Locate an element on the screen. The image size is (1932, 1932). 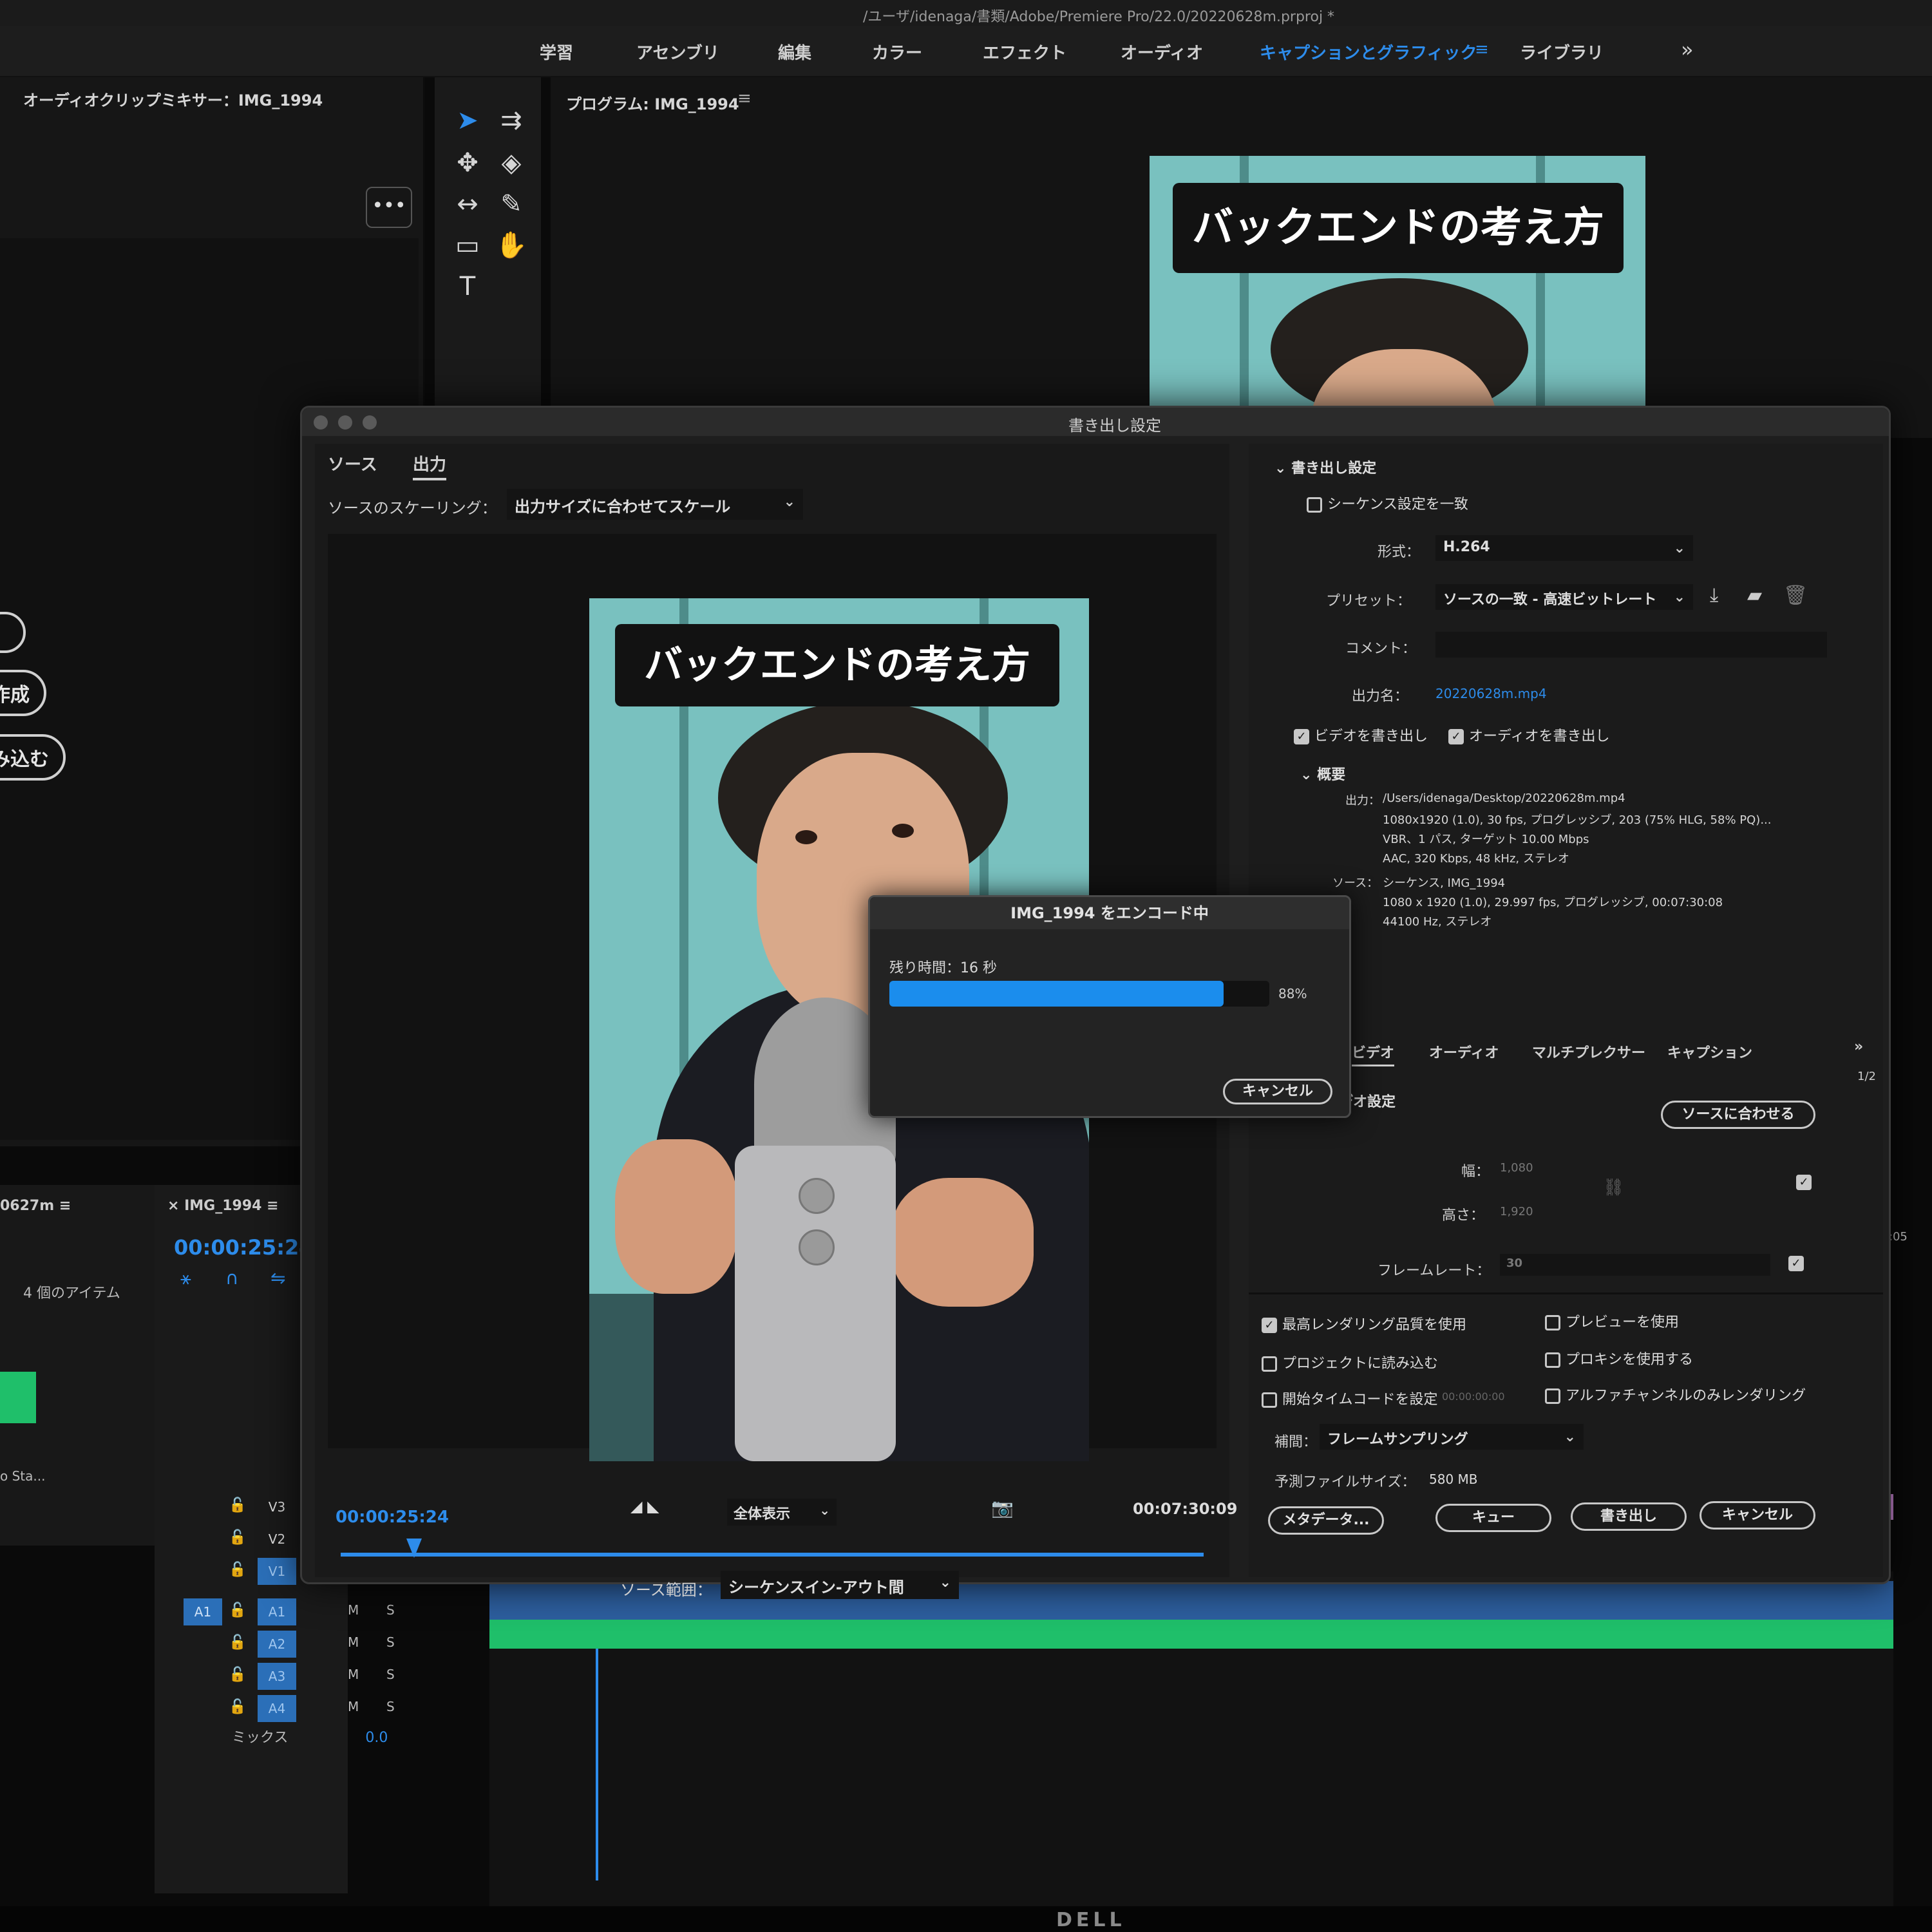
track-name: A4 is located at coordinates (277, 1708).